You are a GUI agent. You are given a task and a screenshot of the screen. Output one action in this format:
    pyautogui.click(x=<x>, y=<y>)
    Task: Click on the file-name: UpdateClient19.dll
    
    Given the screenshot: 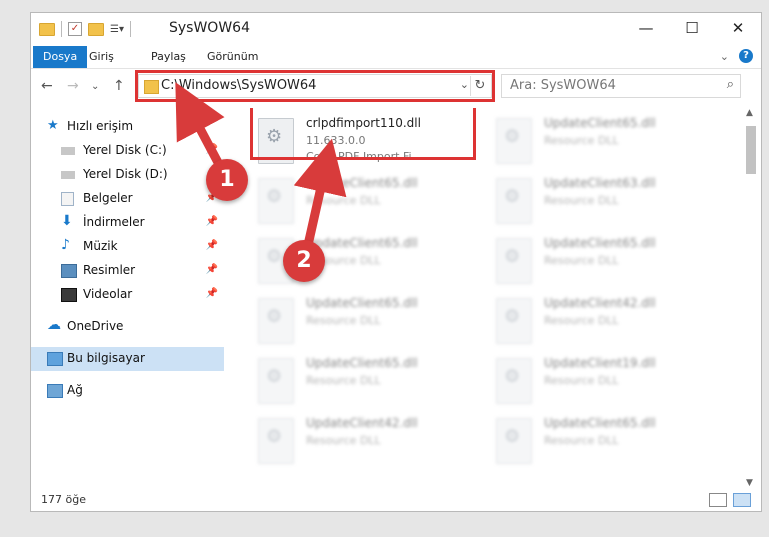 What is the action you would take?
    pyautogui.click(x=600, y=363)
    